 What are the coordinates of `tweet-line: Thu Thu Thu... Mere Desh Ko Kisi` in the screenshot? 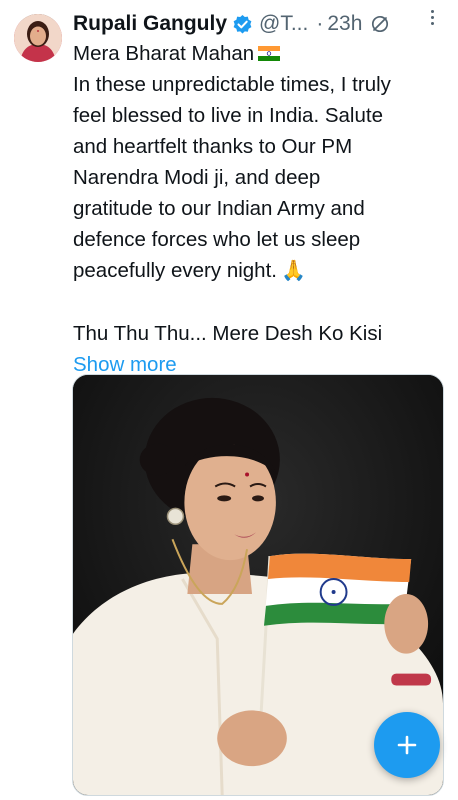 It's located at (228, 333).